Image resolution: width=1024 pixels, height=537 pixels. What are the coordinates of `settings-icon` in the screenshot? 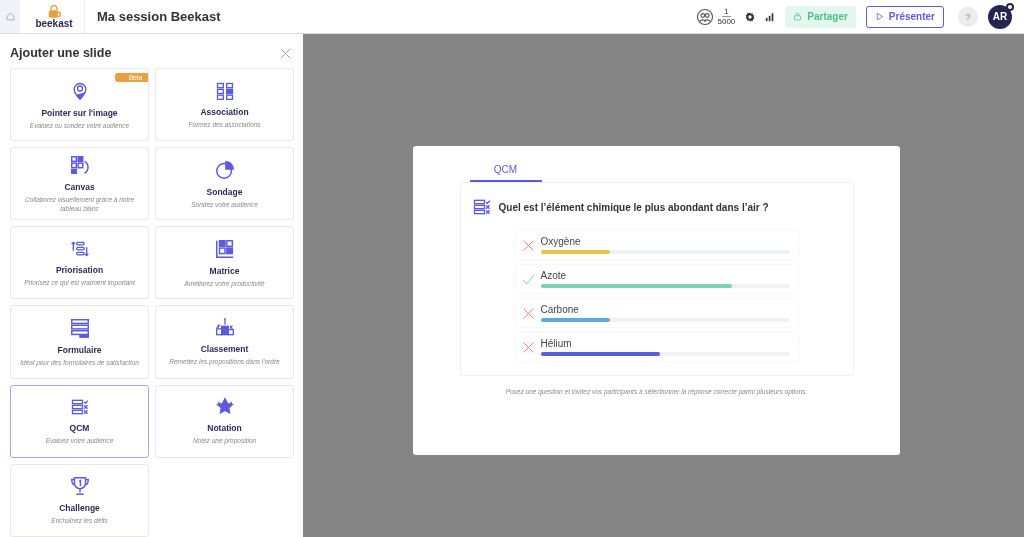 It's located at (750, 16).